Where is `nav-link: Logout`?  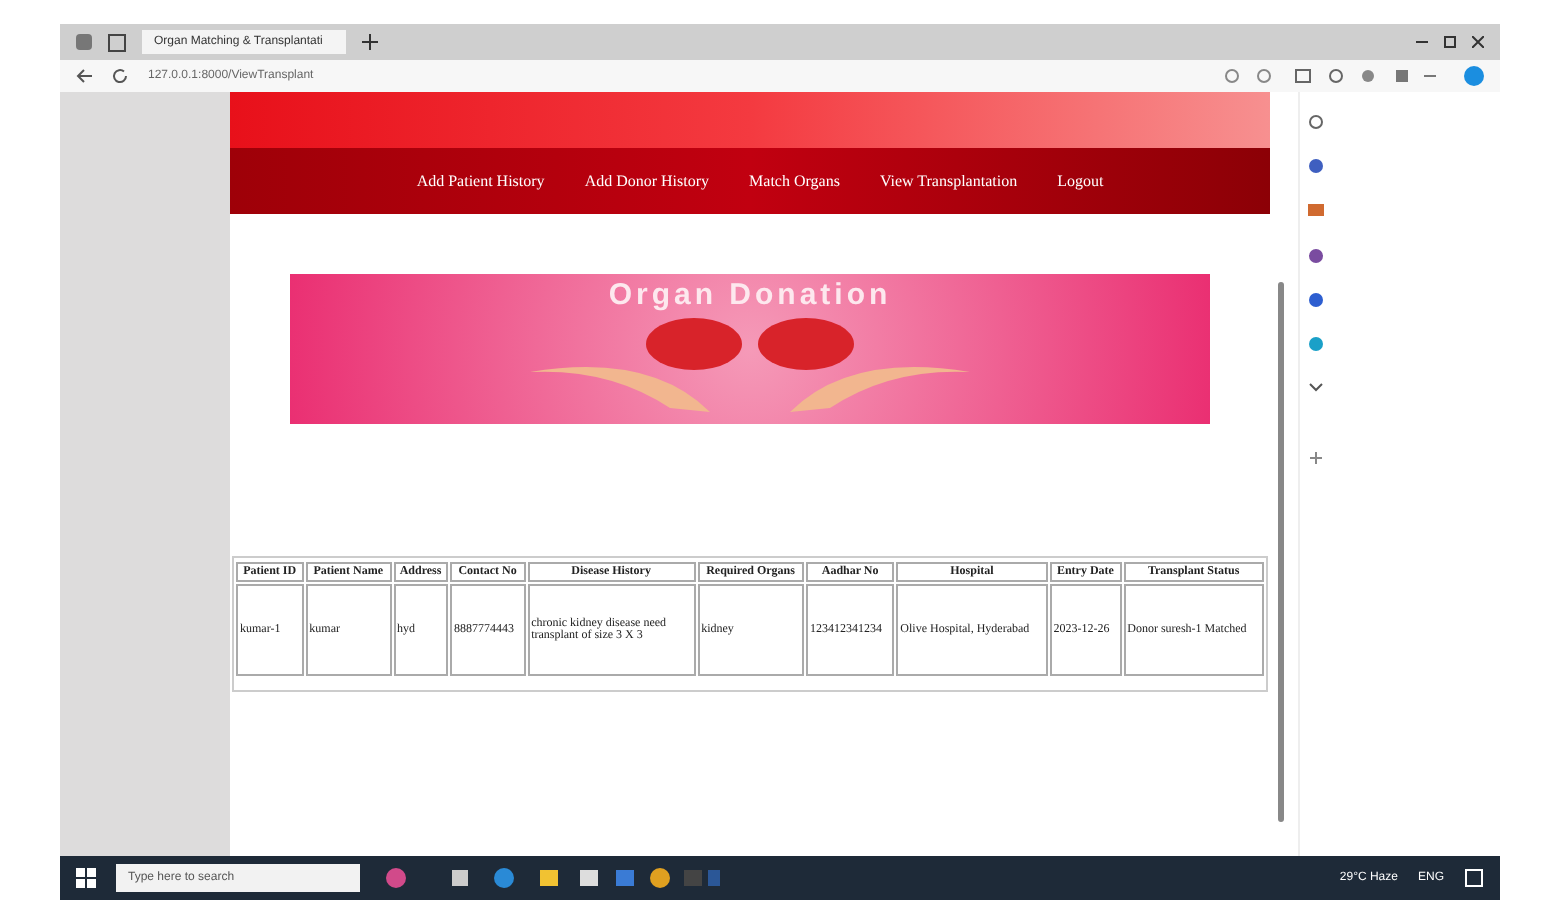
nav-link: Logout is located at coordinates (1080, 181).